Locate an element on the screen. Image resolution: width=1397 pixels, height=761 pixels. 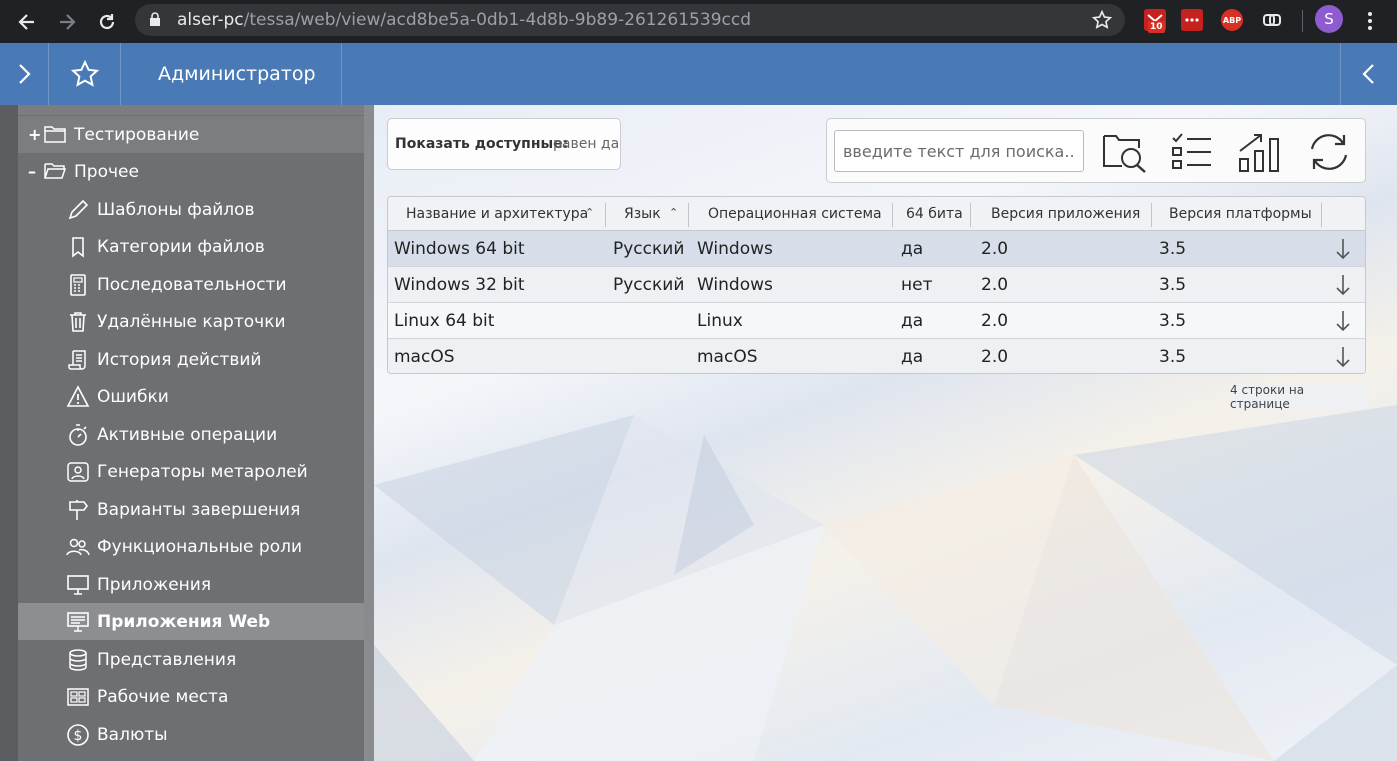
tree-item-label: Последовательности is located at coordinates (192, 284).